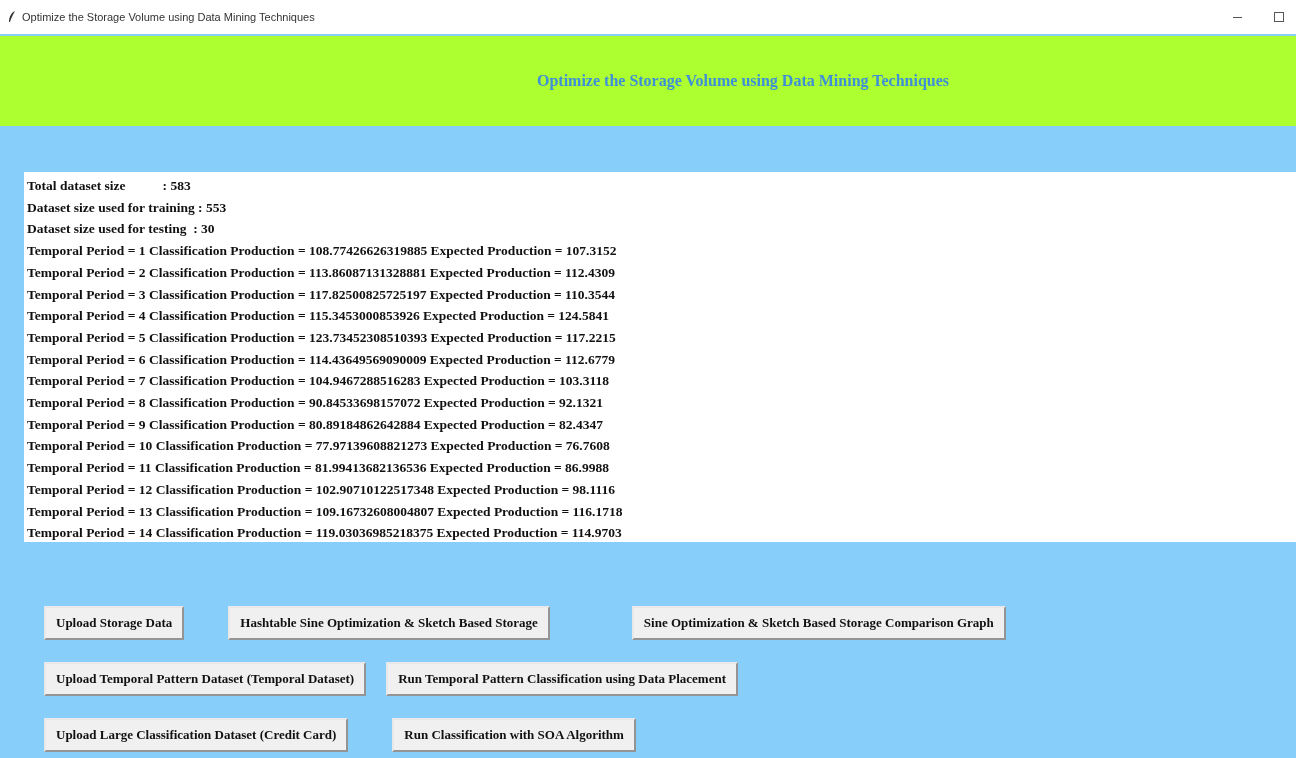  What do you see at coordinates (321, 272) in the screenshot?
I see `output-line: Temporal Period = 2 Classification Production = 113.86087131328881 Expected Production = 112.4309` at bounding box center [321, 272].